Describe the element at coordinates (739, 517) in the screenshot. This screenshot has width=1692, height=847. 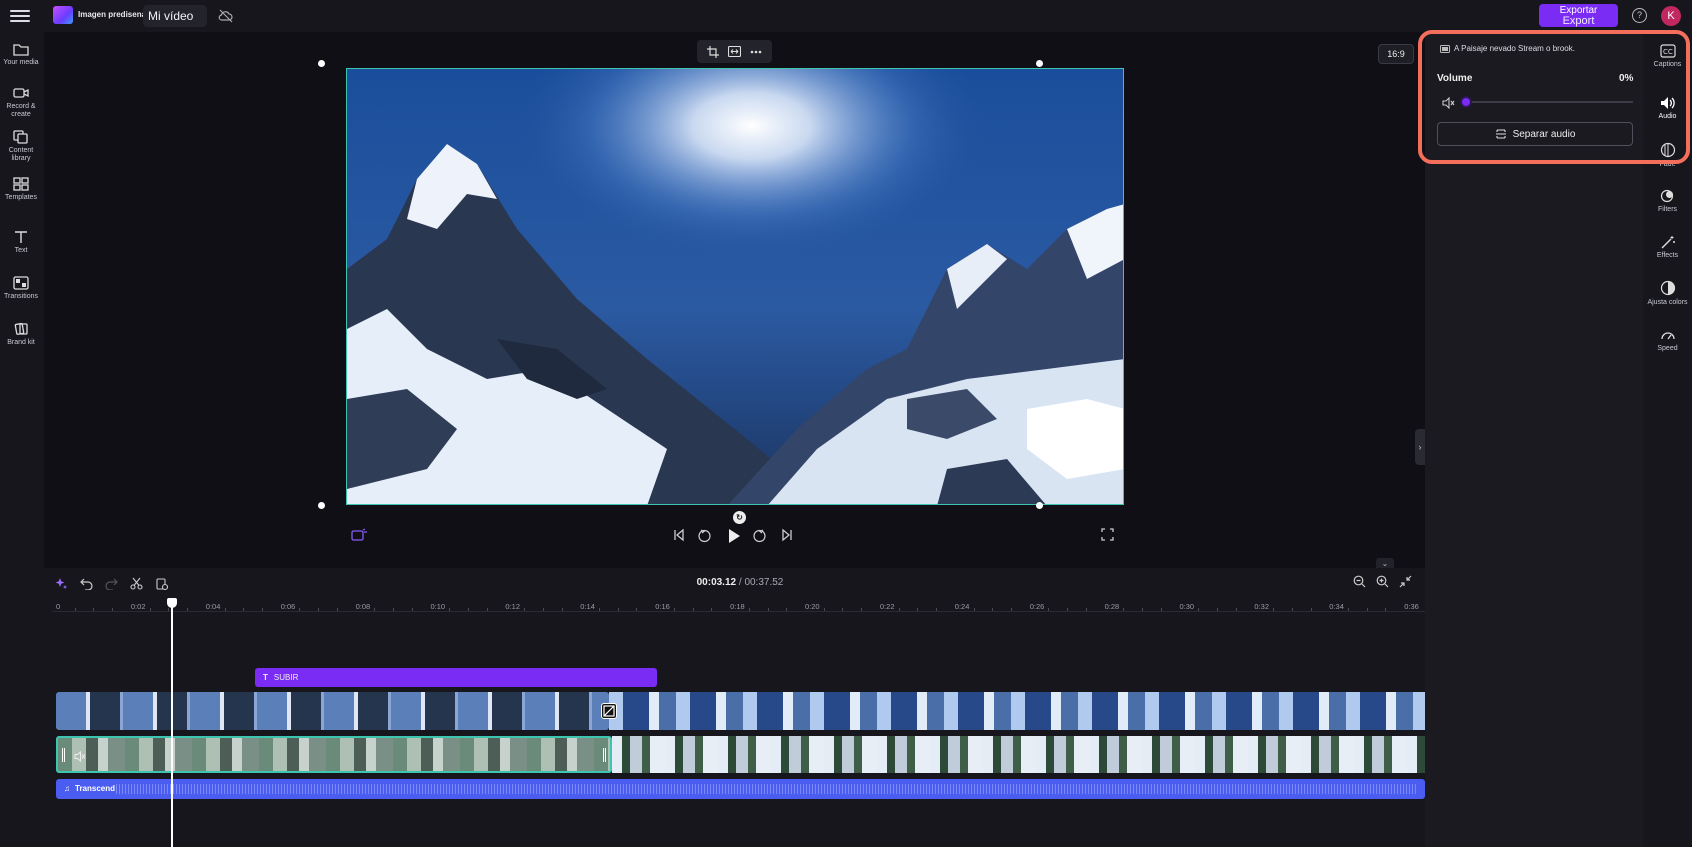
I see `rotate-handle-icon: ↻` at that location.